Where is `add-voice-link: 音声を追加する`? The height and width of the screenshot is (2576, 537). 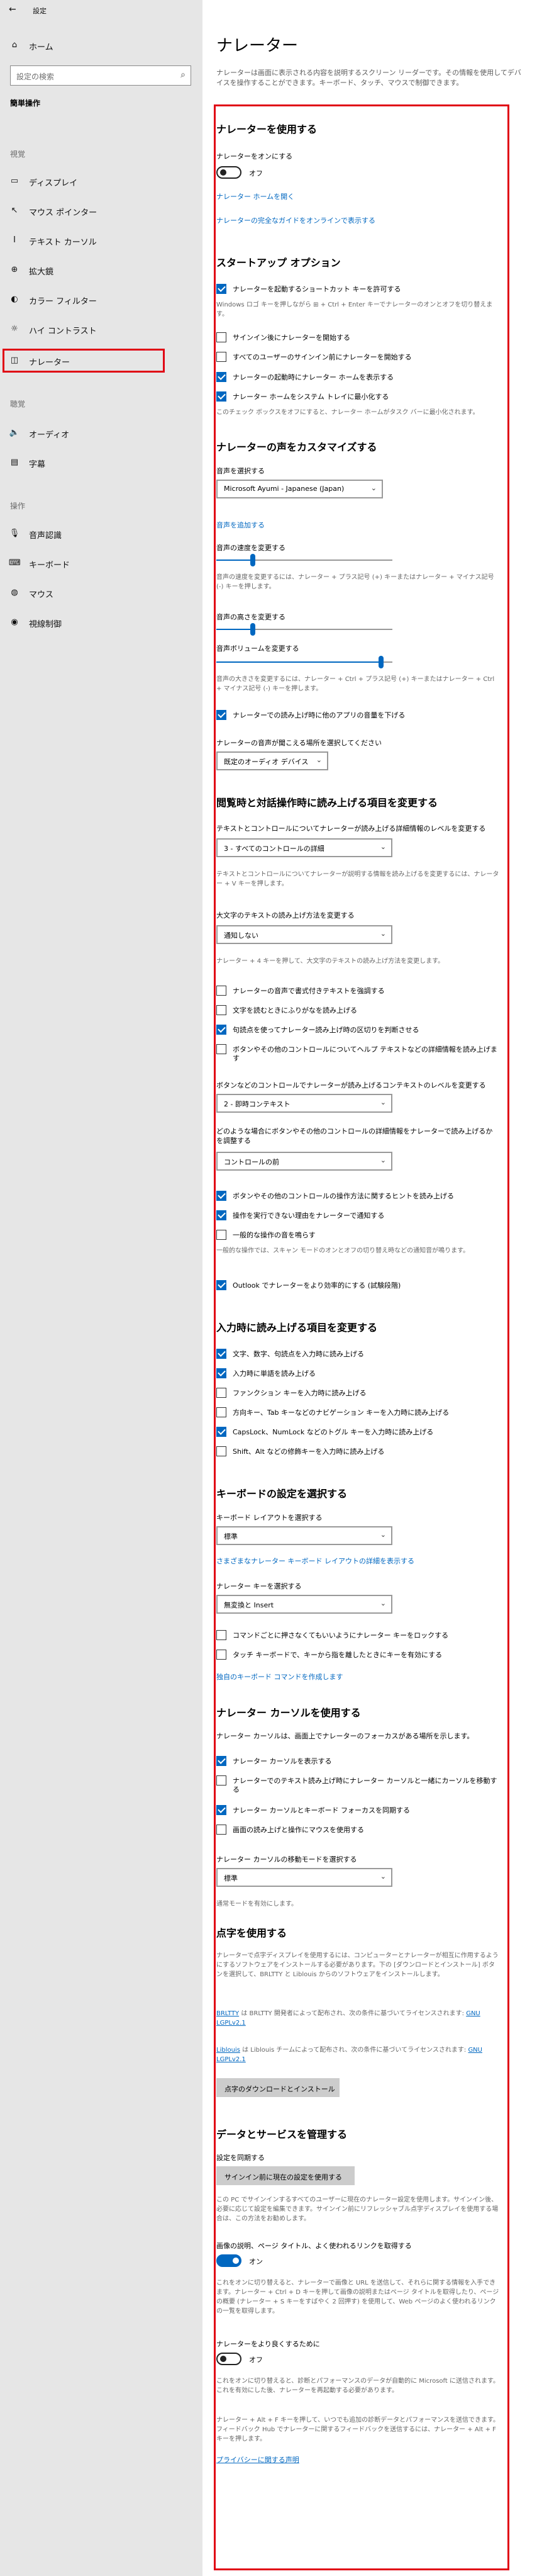
add-voice-link: 音声を追加する is located at coordinates (240, 525).